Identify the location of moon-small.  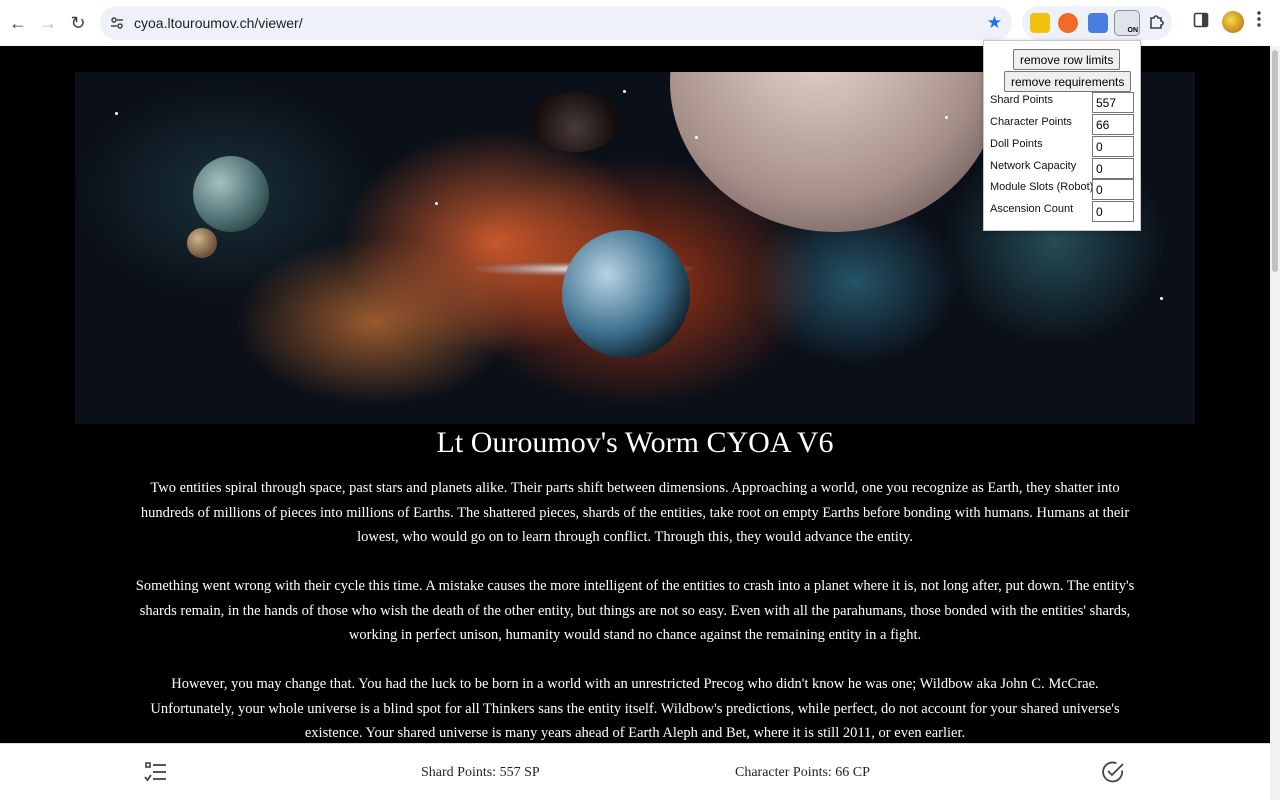
(202, 243).